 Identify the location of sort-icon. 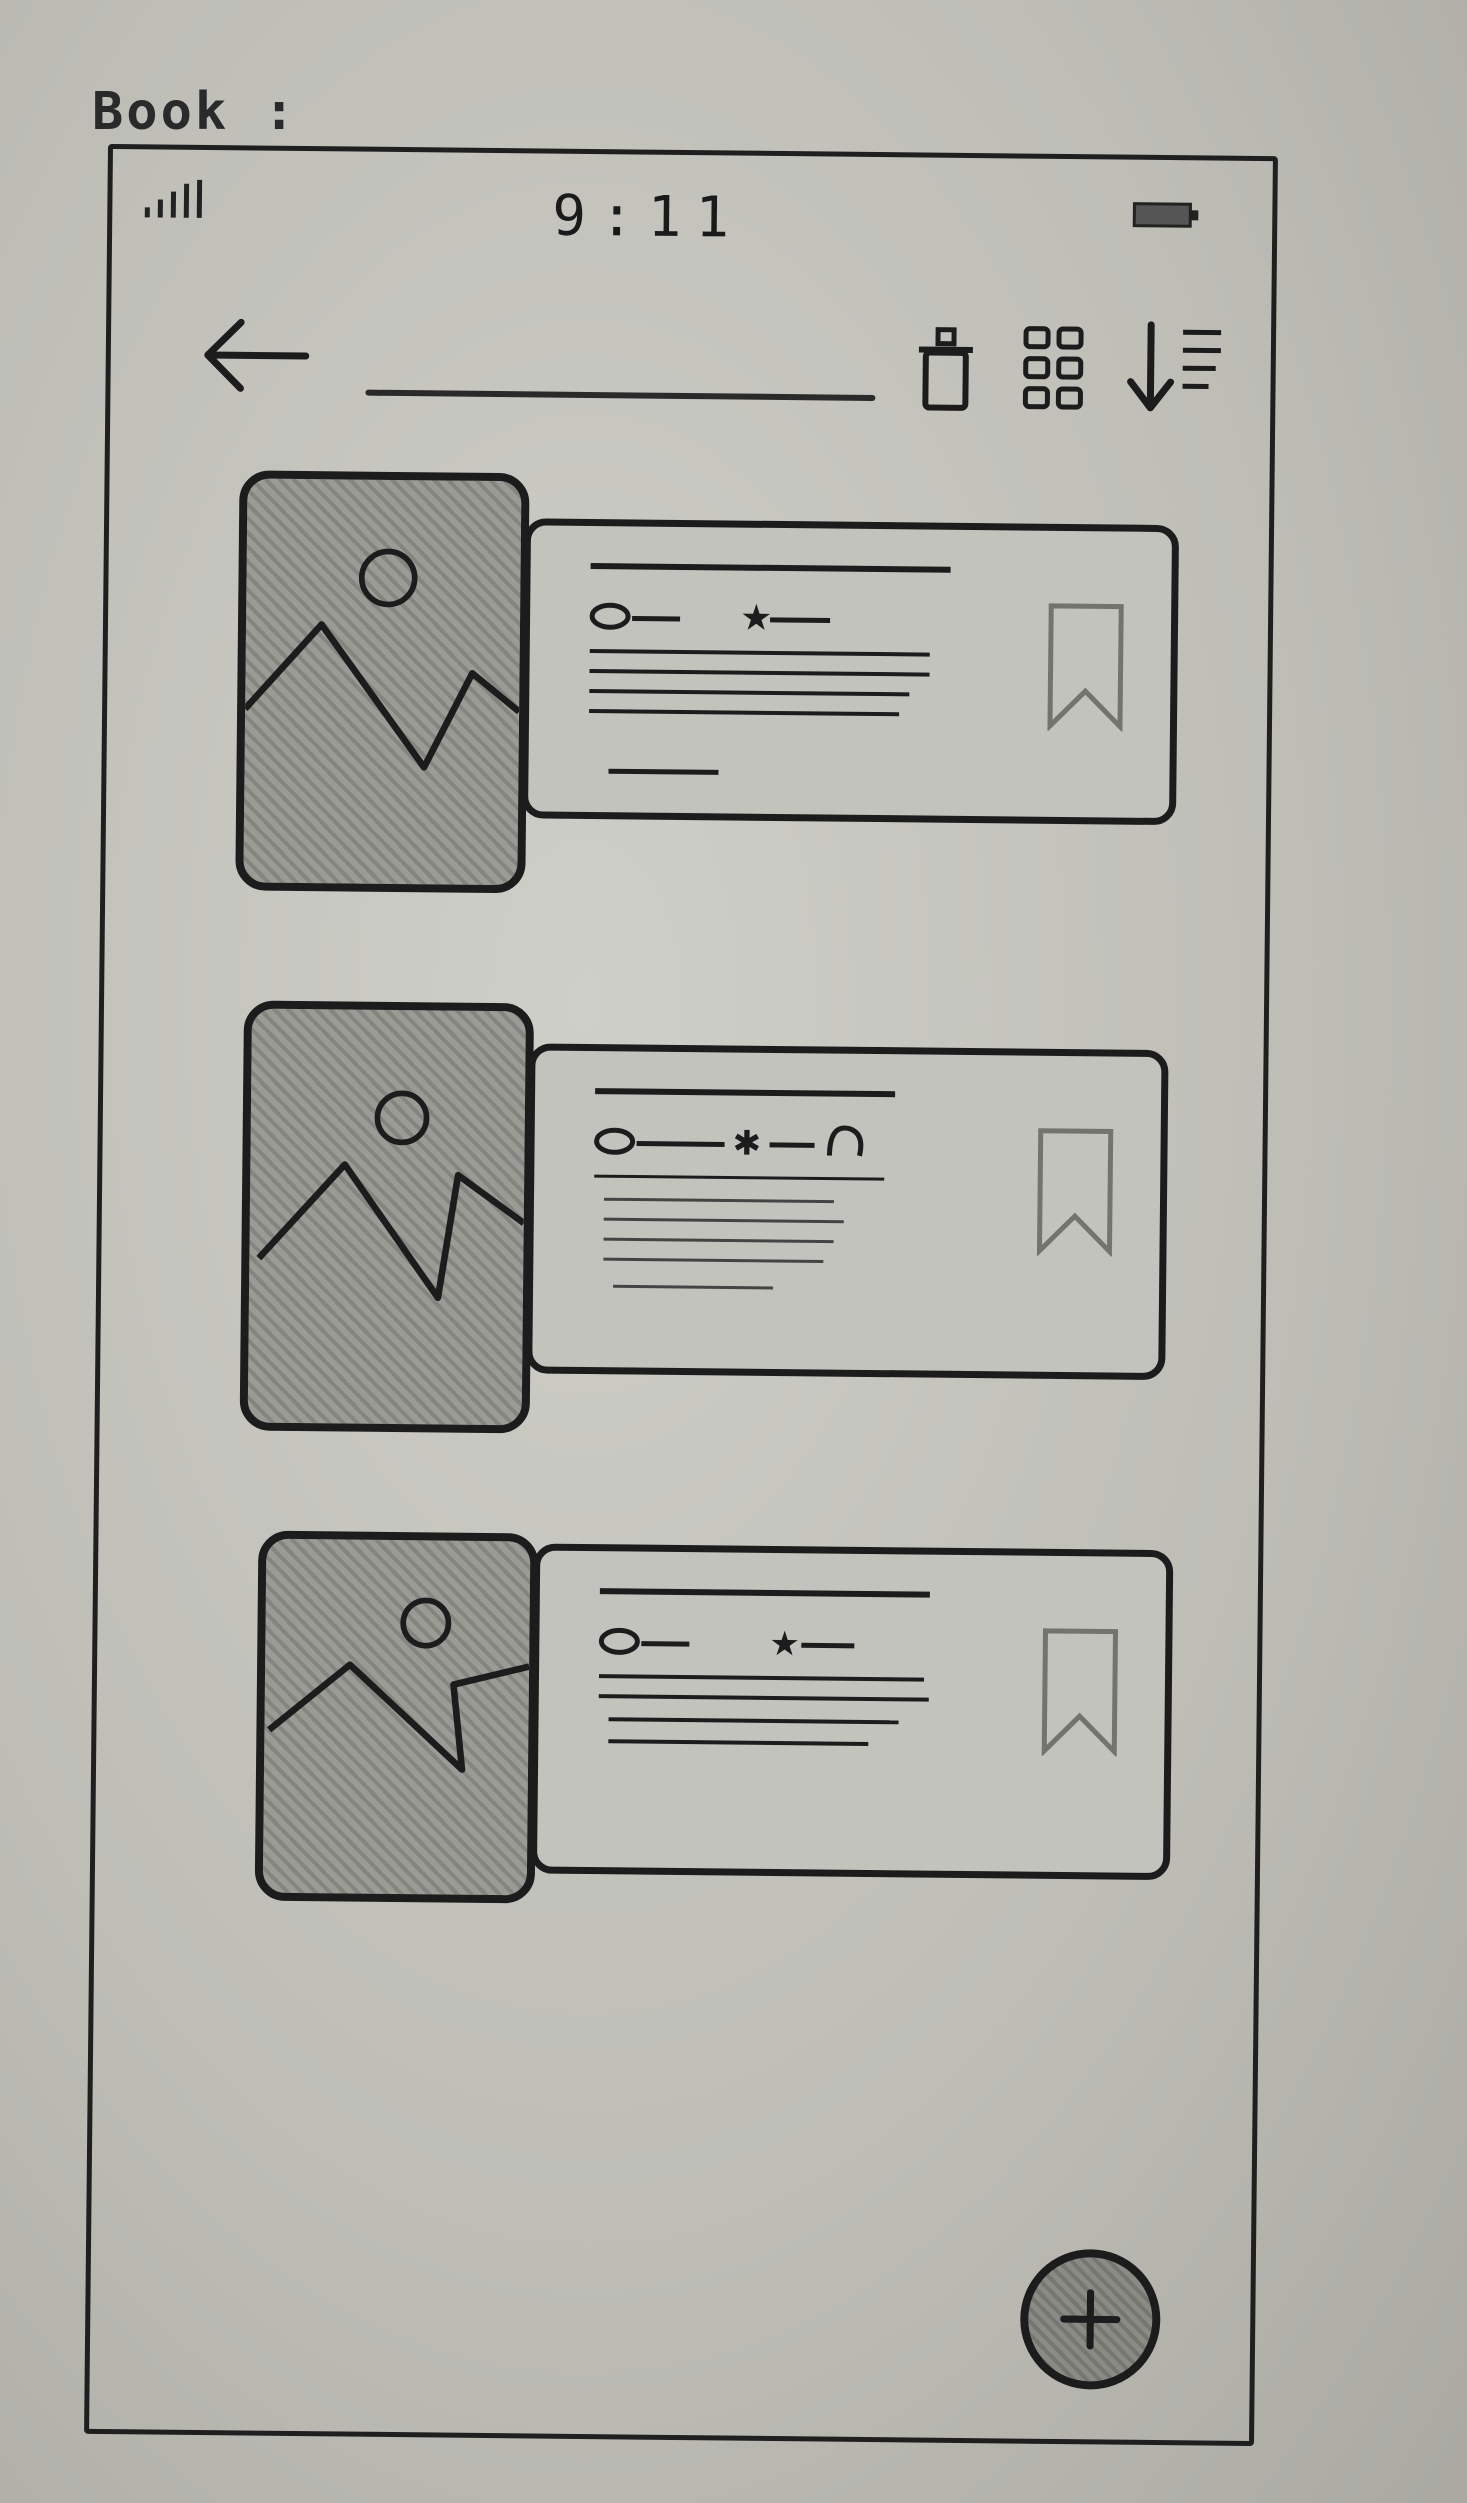
(1175, 370).